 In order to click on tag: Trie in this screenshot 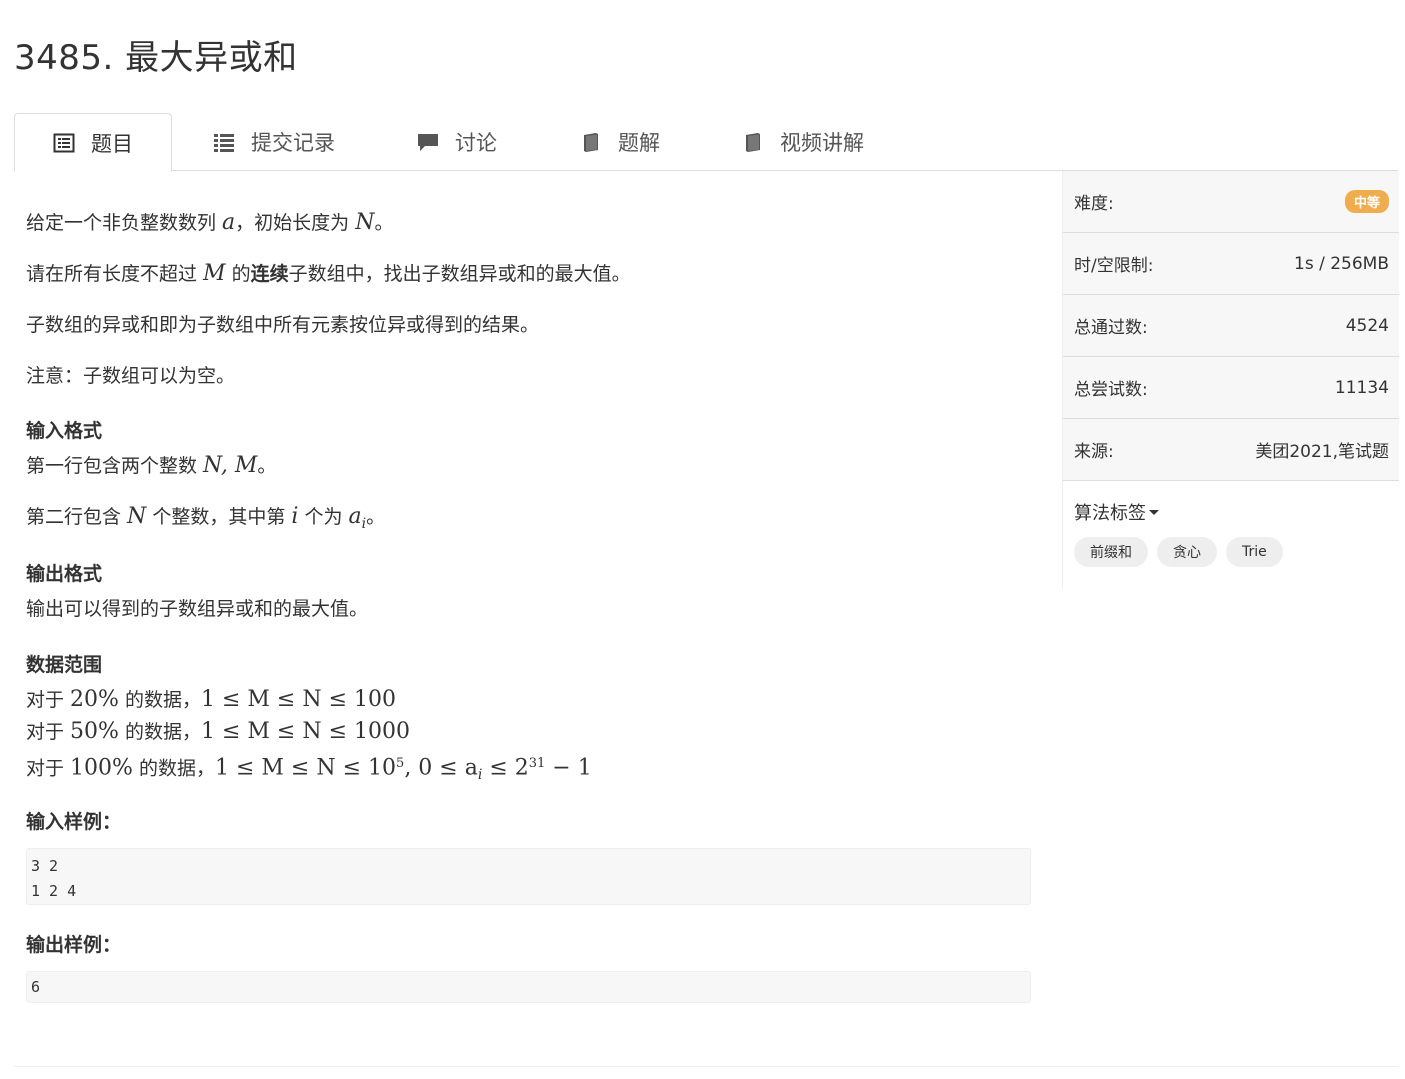, I will do `click(1254, 552)`.